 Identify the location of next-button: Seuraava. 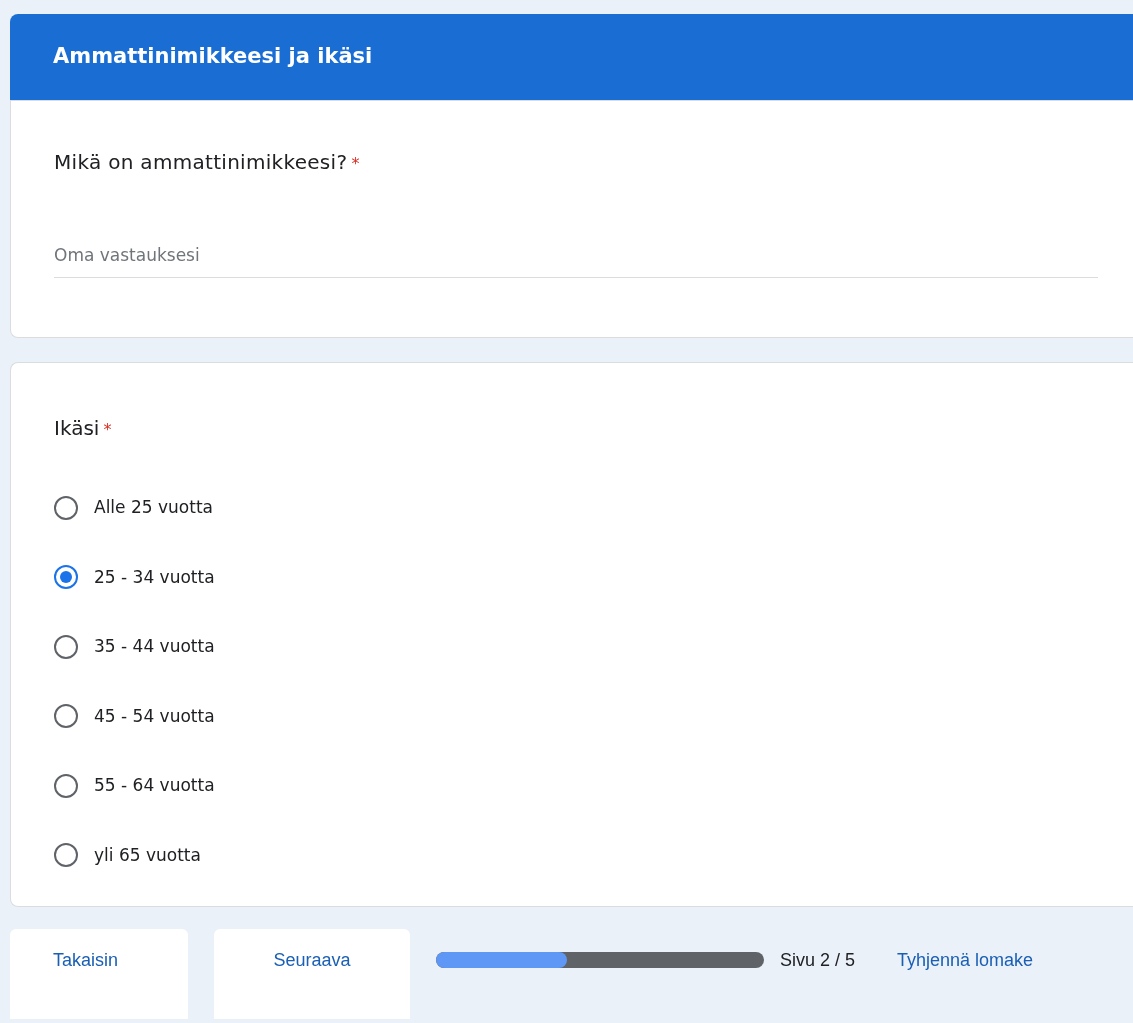
(312, 974).